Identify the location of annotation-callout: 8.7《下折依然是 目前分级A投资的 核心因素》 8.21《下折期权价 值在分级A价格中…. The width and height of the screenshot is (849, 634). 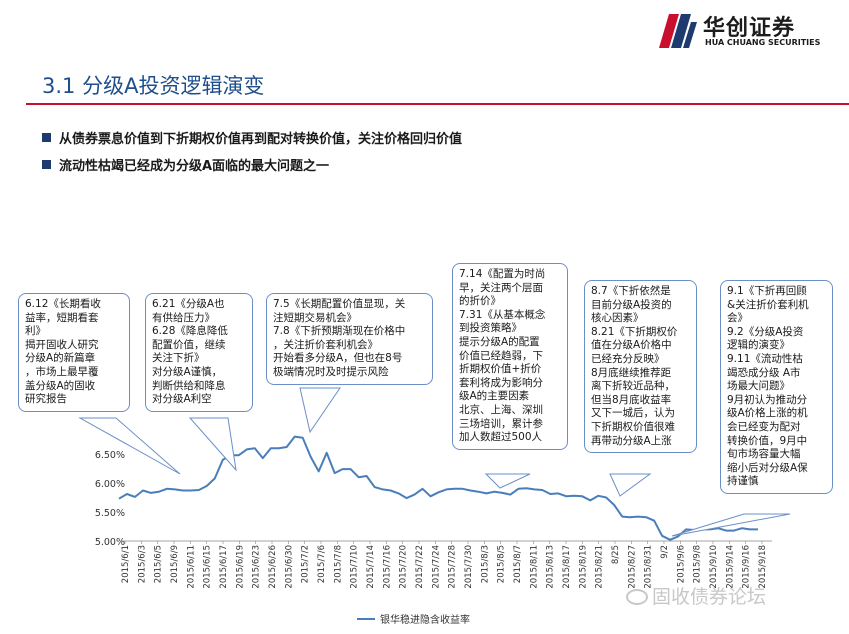
(640, 367).